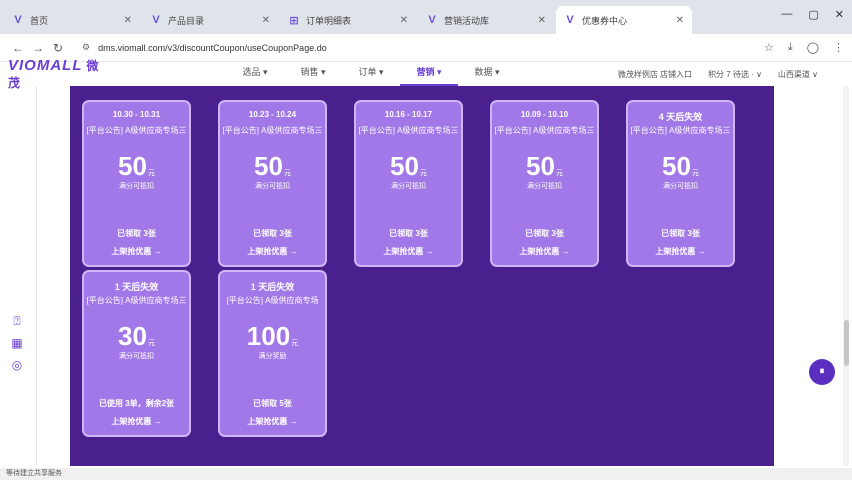 This screenshot has width=852, height=480. I want to click on coupon-desc: [平台公告] A级供应商专场, so click(272, 300).